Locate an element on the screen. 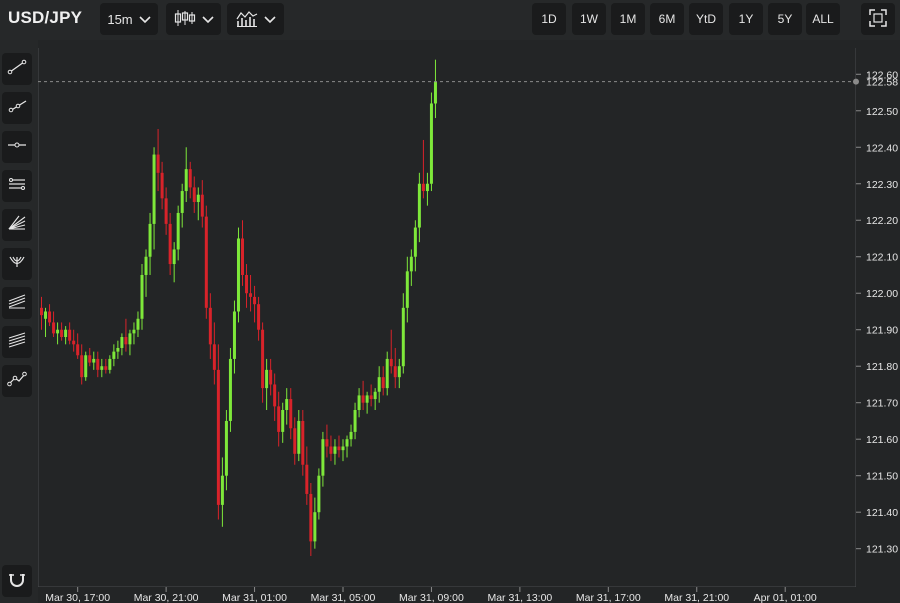 The image size is (900, 603). range-button-all: ALL is located at coordinates (823, 19).